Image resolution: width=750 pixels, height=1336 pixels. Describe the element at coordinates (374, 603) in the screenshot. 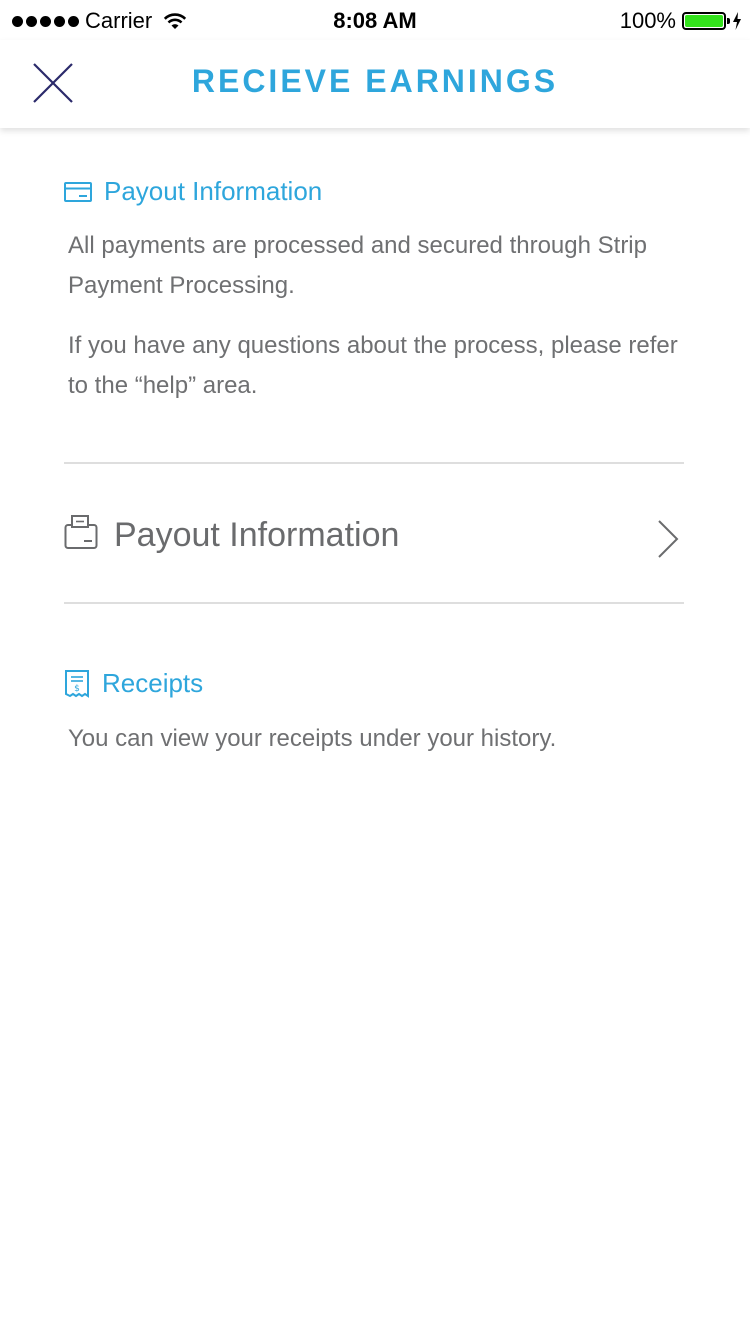

I see `divider` at that location.